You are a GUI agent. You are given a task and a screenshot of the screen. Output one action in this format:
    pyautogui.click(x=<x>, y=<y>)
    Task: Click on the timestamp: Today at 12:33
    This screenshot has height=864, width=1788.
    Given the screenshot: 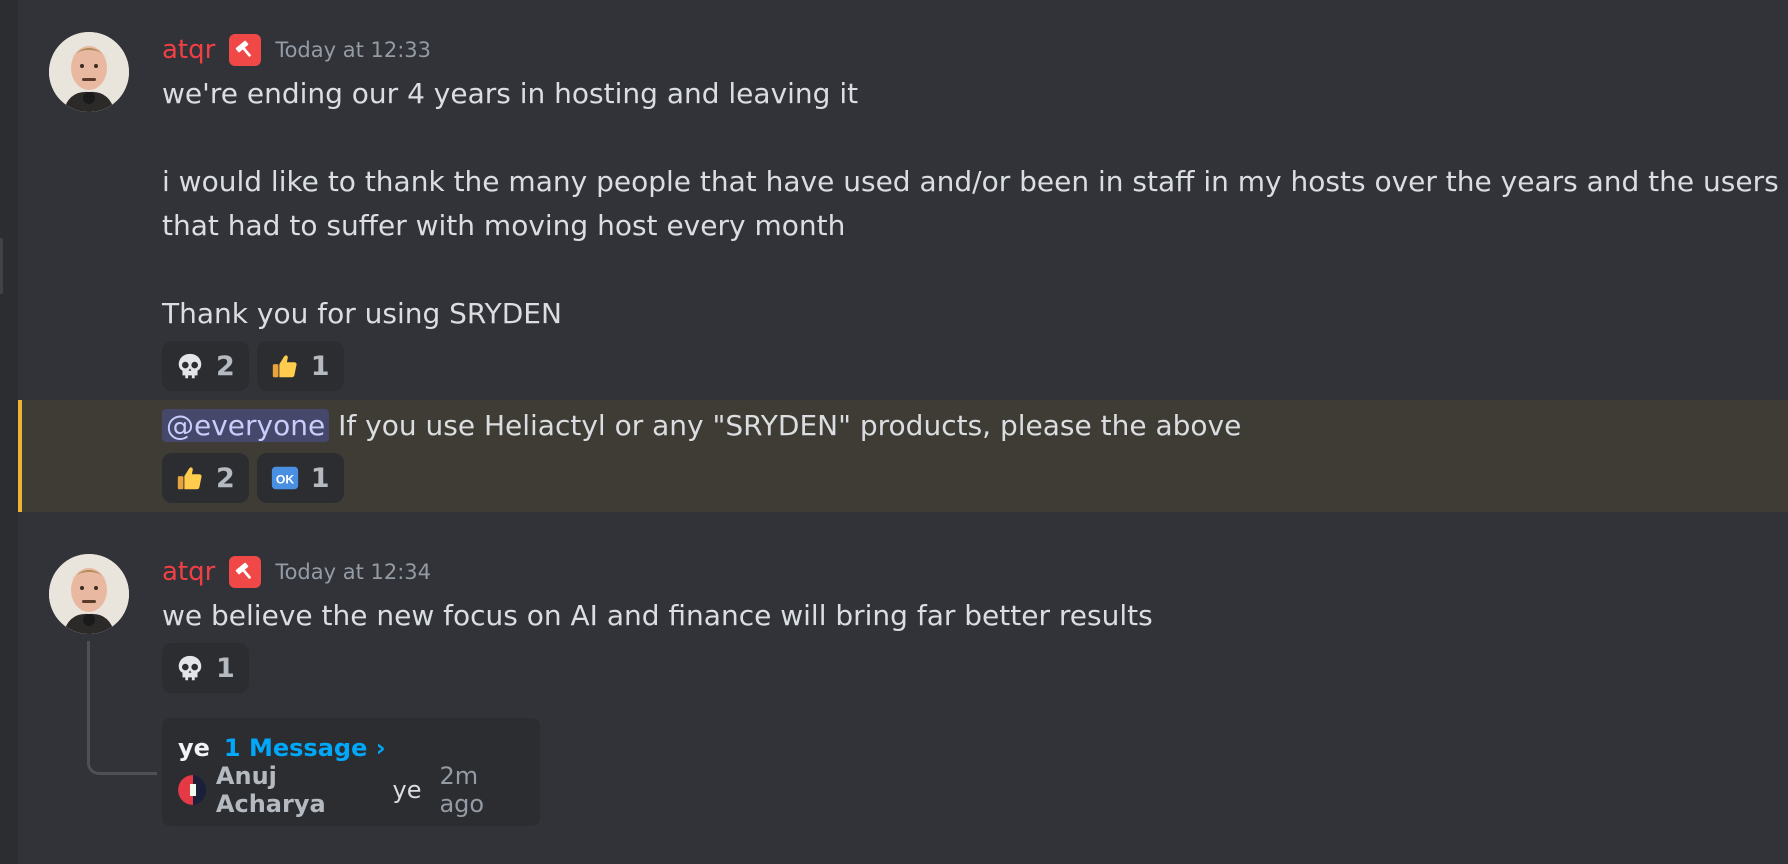 What is the action you would take?
    pyautogui.click(x=353, y=50)
    